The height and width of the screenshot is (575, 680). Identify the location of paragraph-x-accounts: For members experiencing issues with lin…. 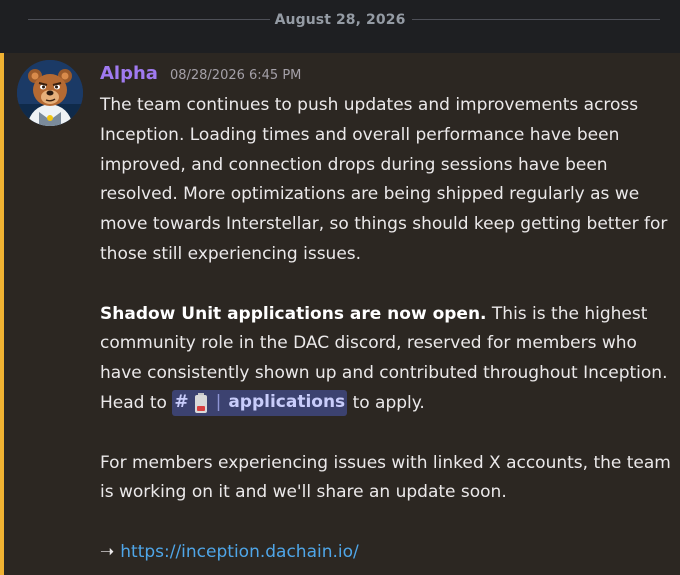
(385, 477).